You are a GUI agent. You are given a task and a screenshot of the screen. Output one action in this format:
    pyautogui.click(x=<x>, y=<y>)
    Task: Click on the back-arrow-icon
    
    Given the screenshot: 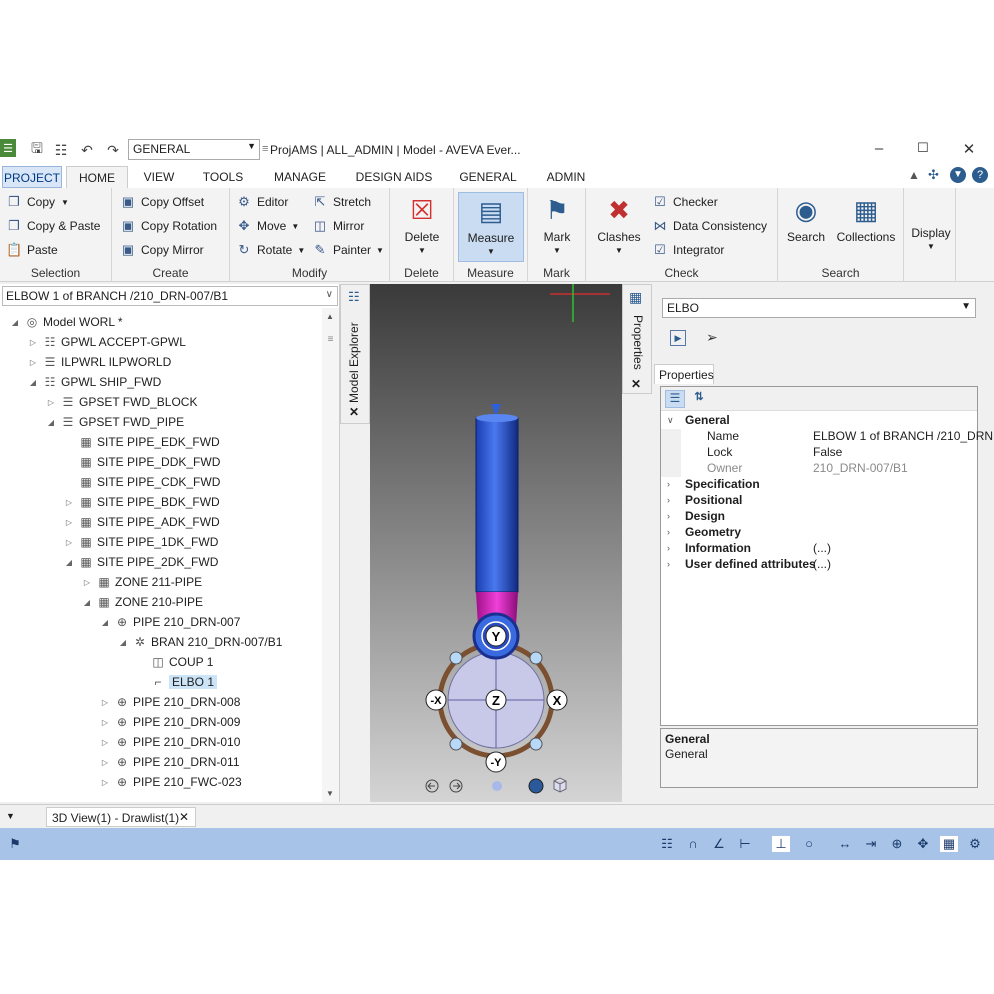 What is the action you would take?
    pyautogui.click(x=432, y=786)
    